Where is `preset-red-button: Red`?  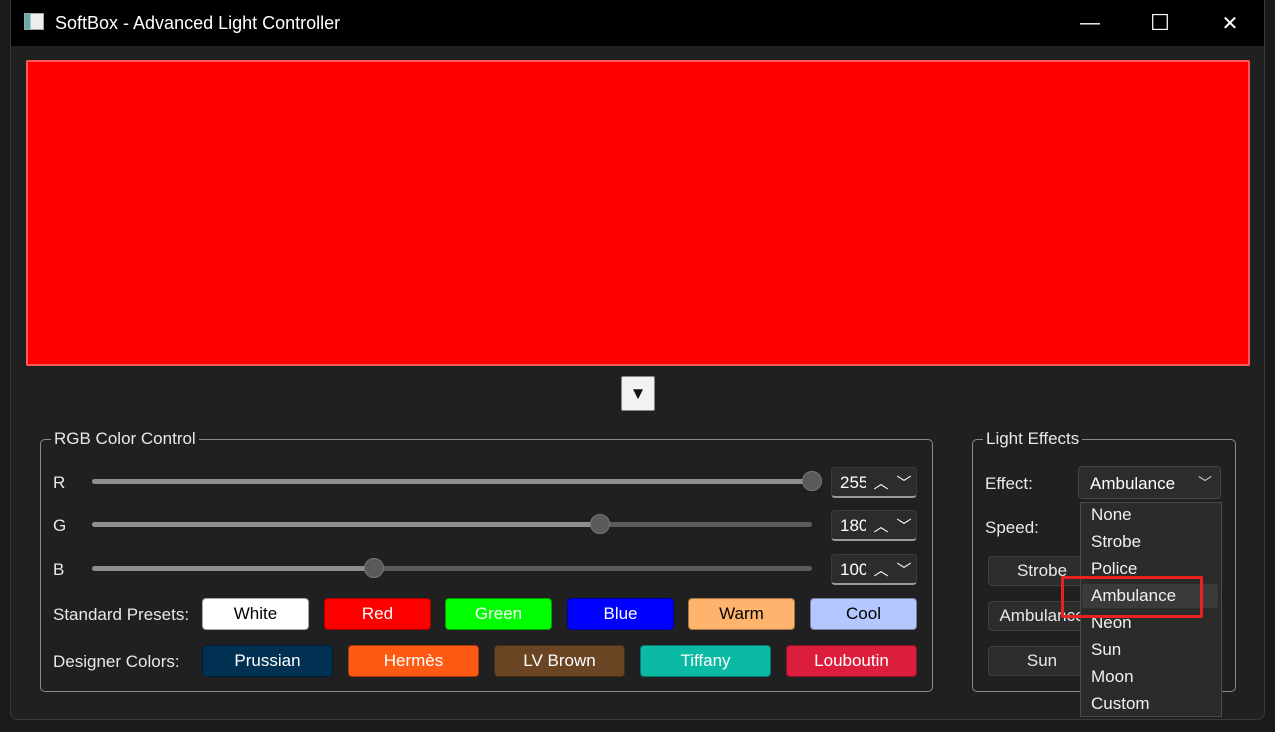 preset-red-button: Red is located at coordinates (377, 614).